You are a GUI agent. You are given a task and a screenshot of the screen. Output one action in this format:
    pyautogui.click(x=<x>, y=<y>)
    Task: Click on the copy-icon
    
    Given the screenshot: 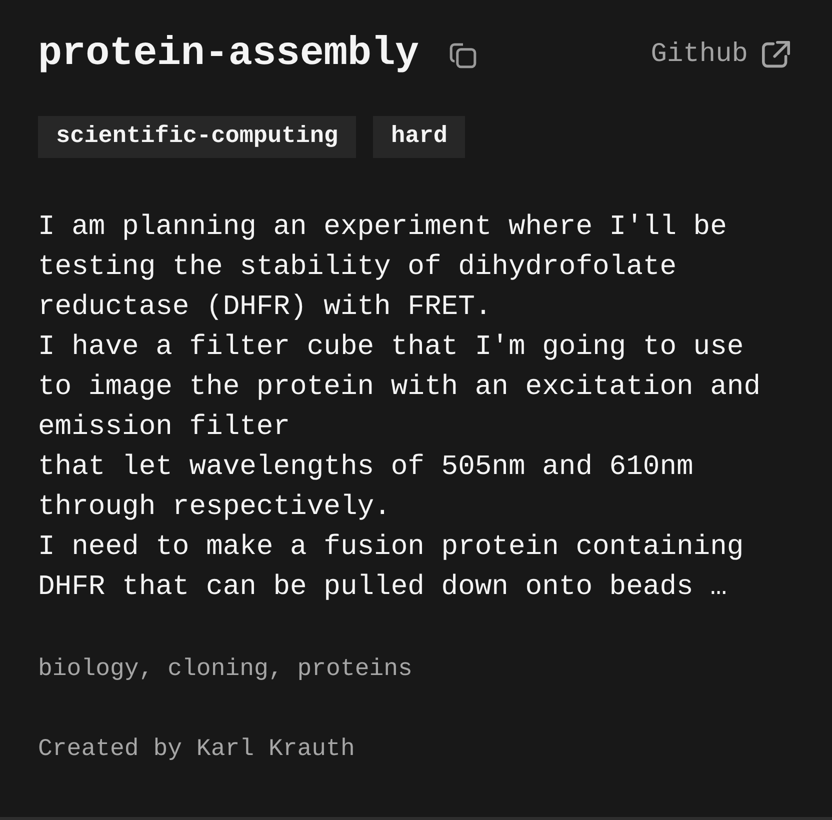 What is the action you would take?
    pyautogui.click(x=462, y=55)
    